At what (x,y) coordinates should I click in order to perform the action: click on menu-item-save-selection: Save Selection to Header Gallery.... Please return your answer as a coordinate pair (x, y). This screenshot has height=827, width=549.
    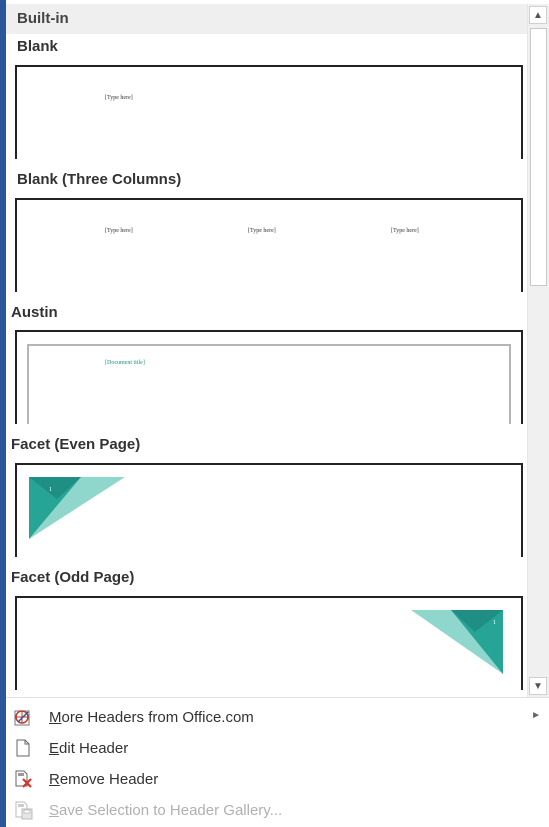
    Looking at the image, I should click on (277, 810).